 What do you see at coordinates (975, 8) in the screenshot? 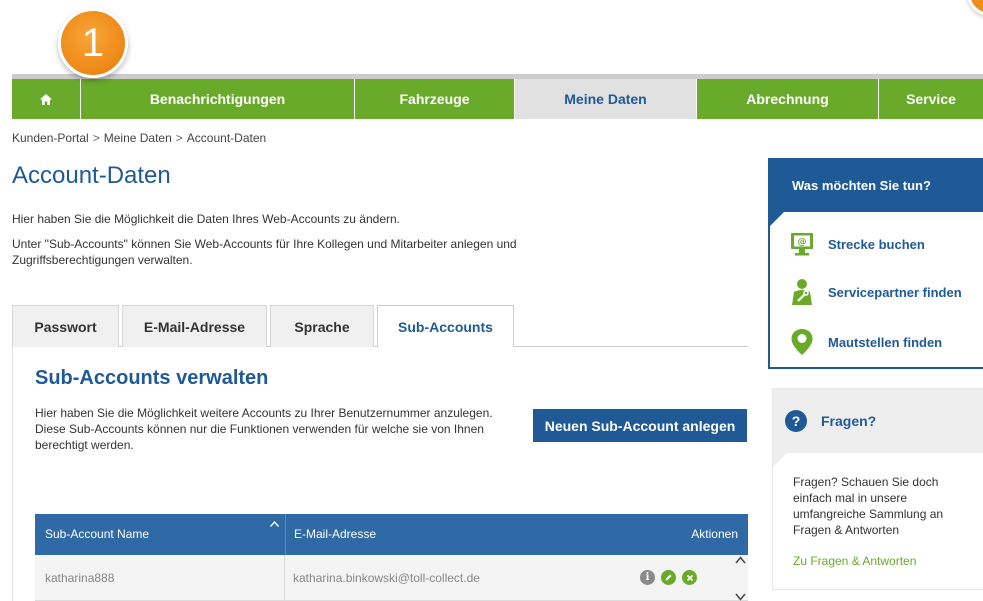
I see `corner-badge` at bounding box center [975, 8].